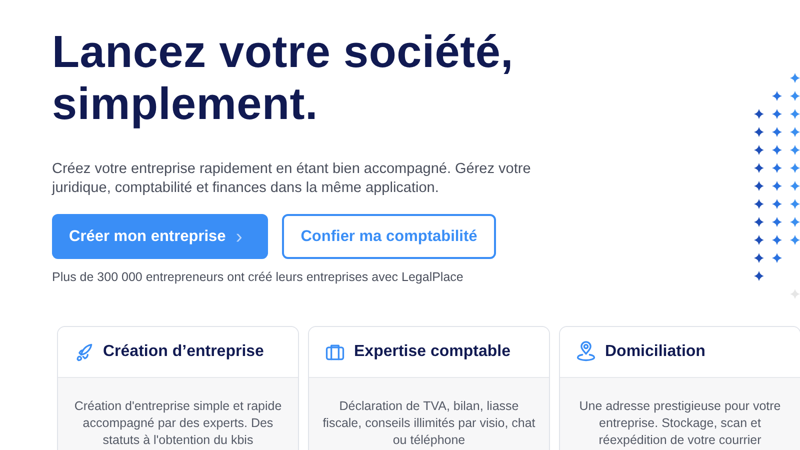 The height and width of the screenshot is (450, 800). I want to click on card-title: Domiciliation, so click(655, 352).